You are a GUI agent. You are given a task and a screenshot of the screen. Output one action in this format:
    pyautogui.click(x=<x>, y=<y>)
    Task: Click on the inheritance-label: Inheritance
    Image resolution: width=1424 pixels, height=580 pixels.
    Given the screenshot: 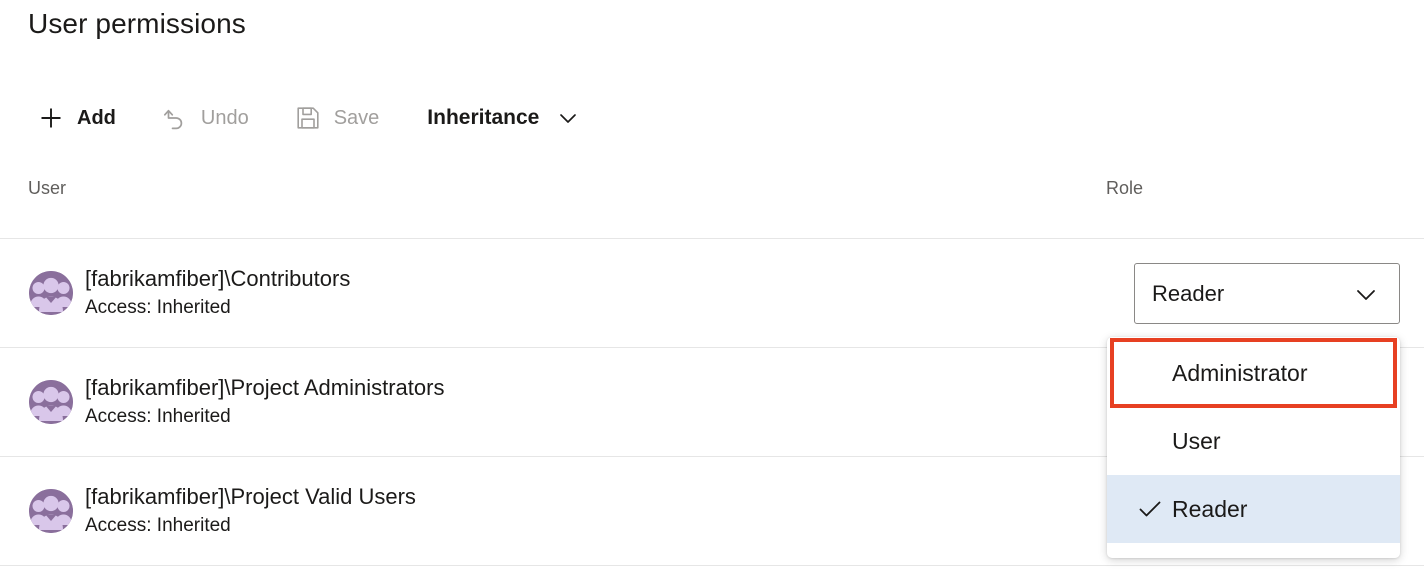 What is the action you would take?
    pyautogui.click(x=483, y=117)
    